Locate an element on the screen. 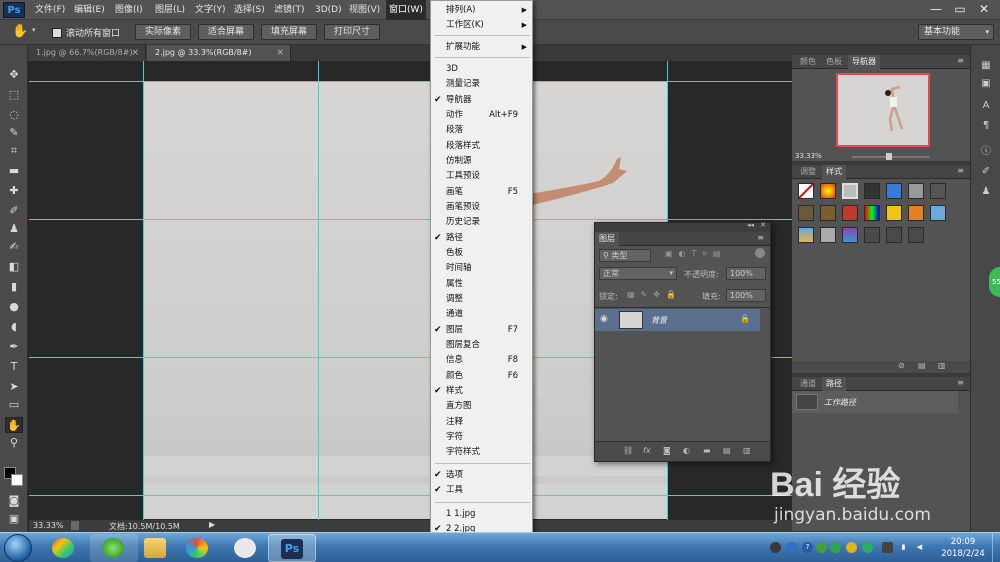  status-menu-arrow-icon: ▶ is located at coordinates (212, 524).